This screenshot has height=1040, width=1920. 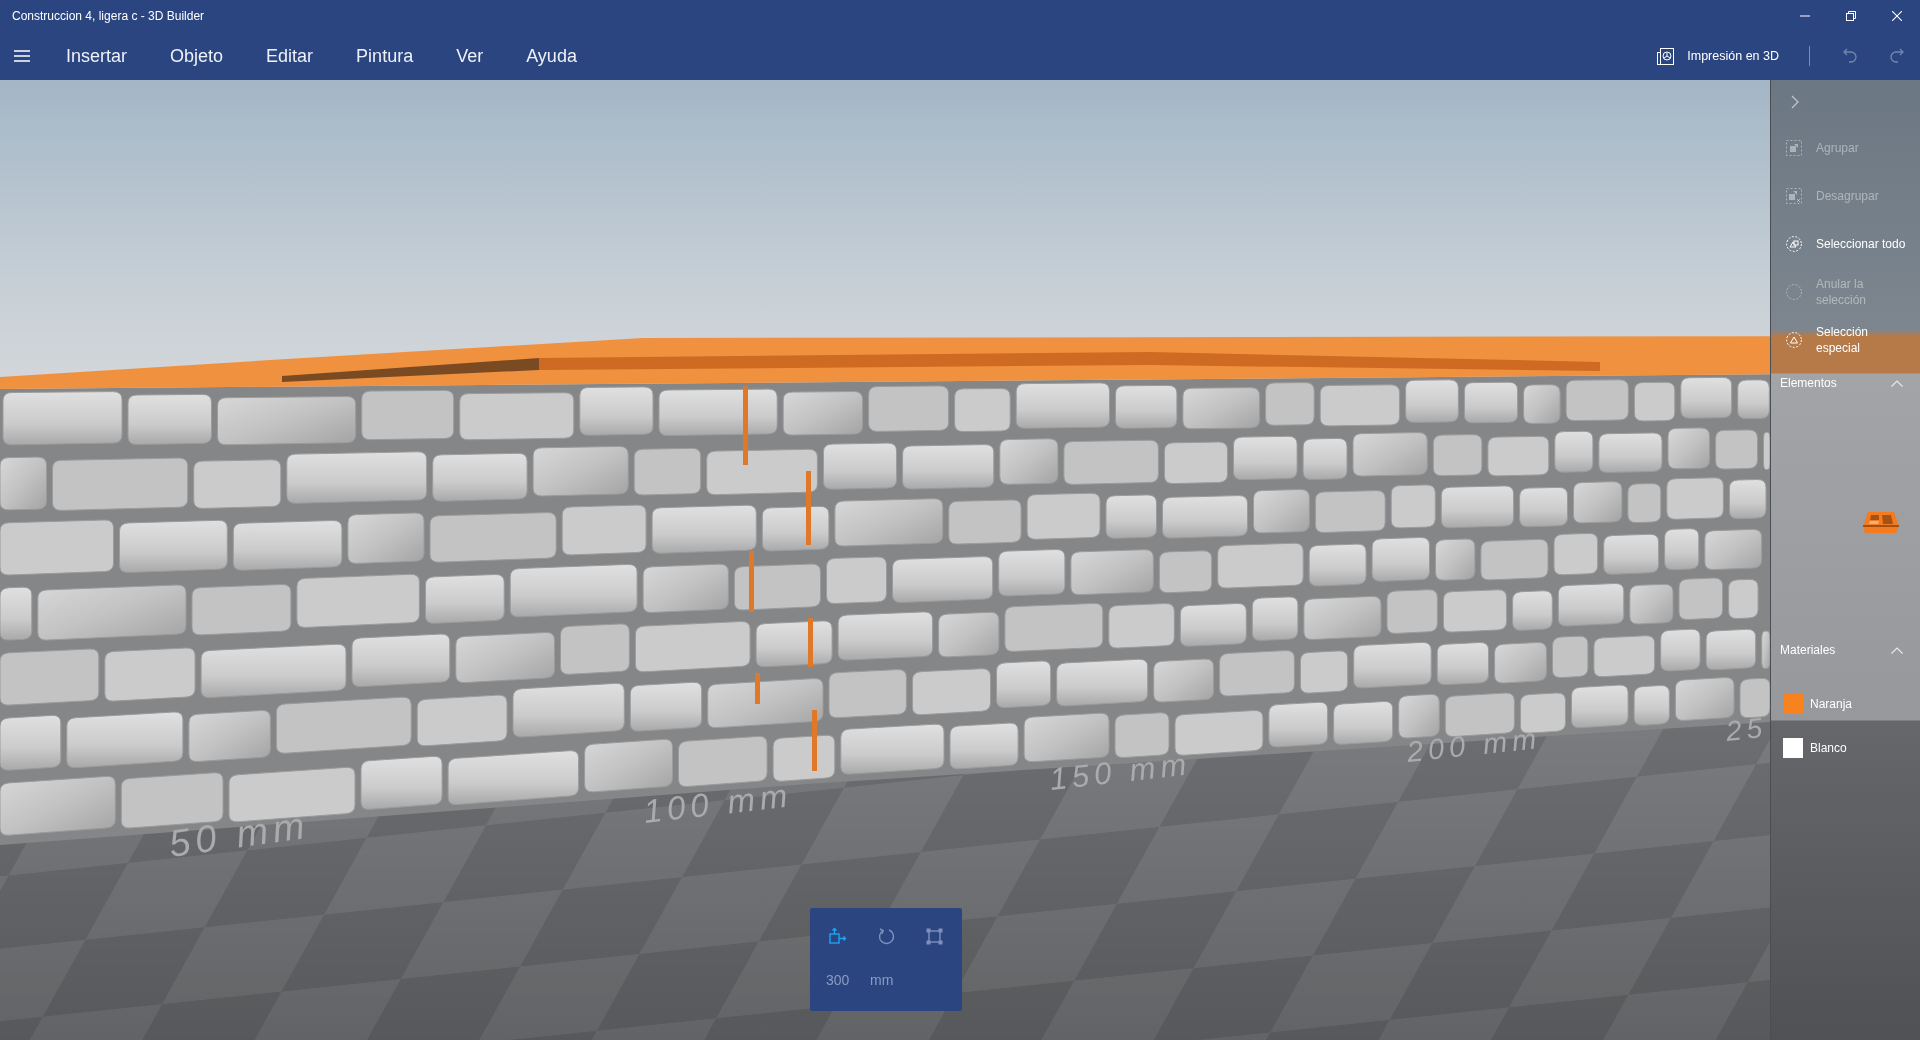 I want to click on menu-item: Ver, so click(x=470, y=56).